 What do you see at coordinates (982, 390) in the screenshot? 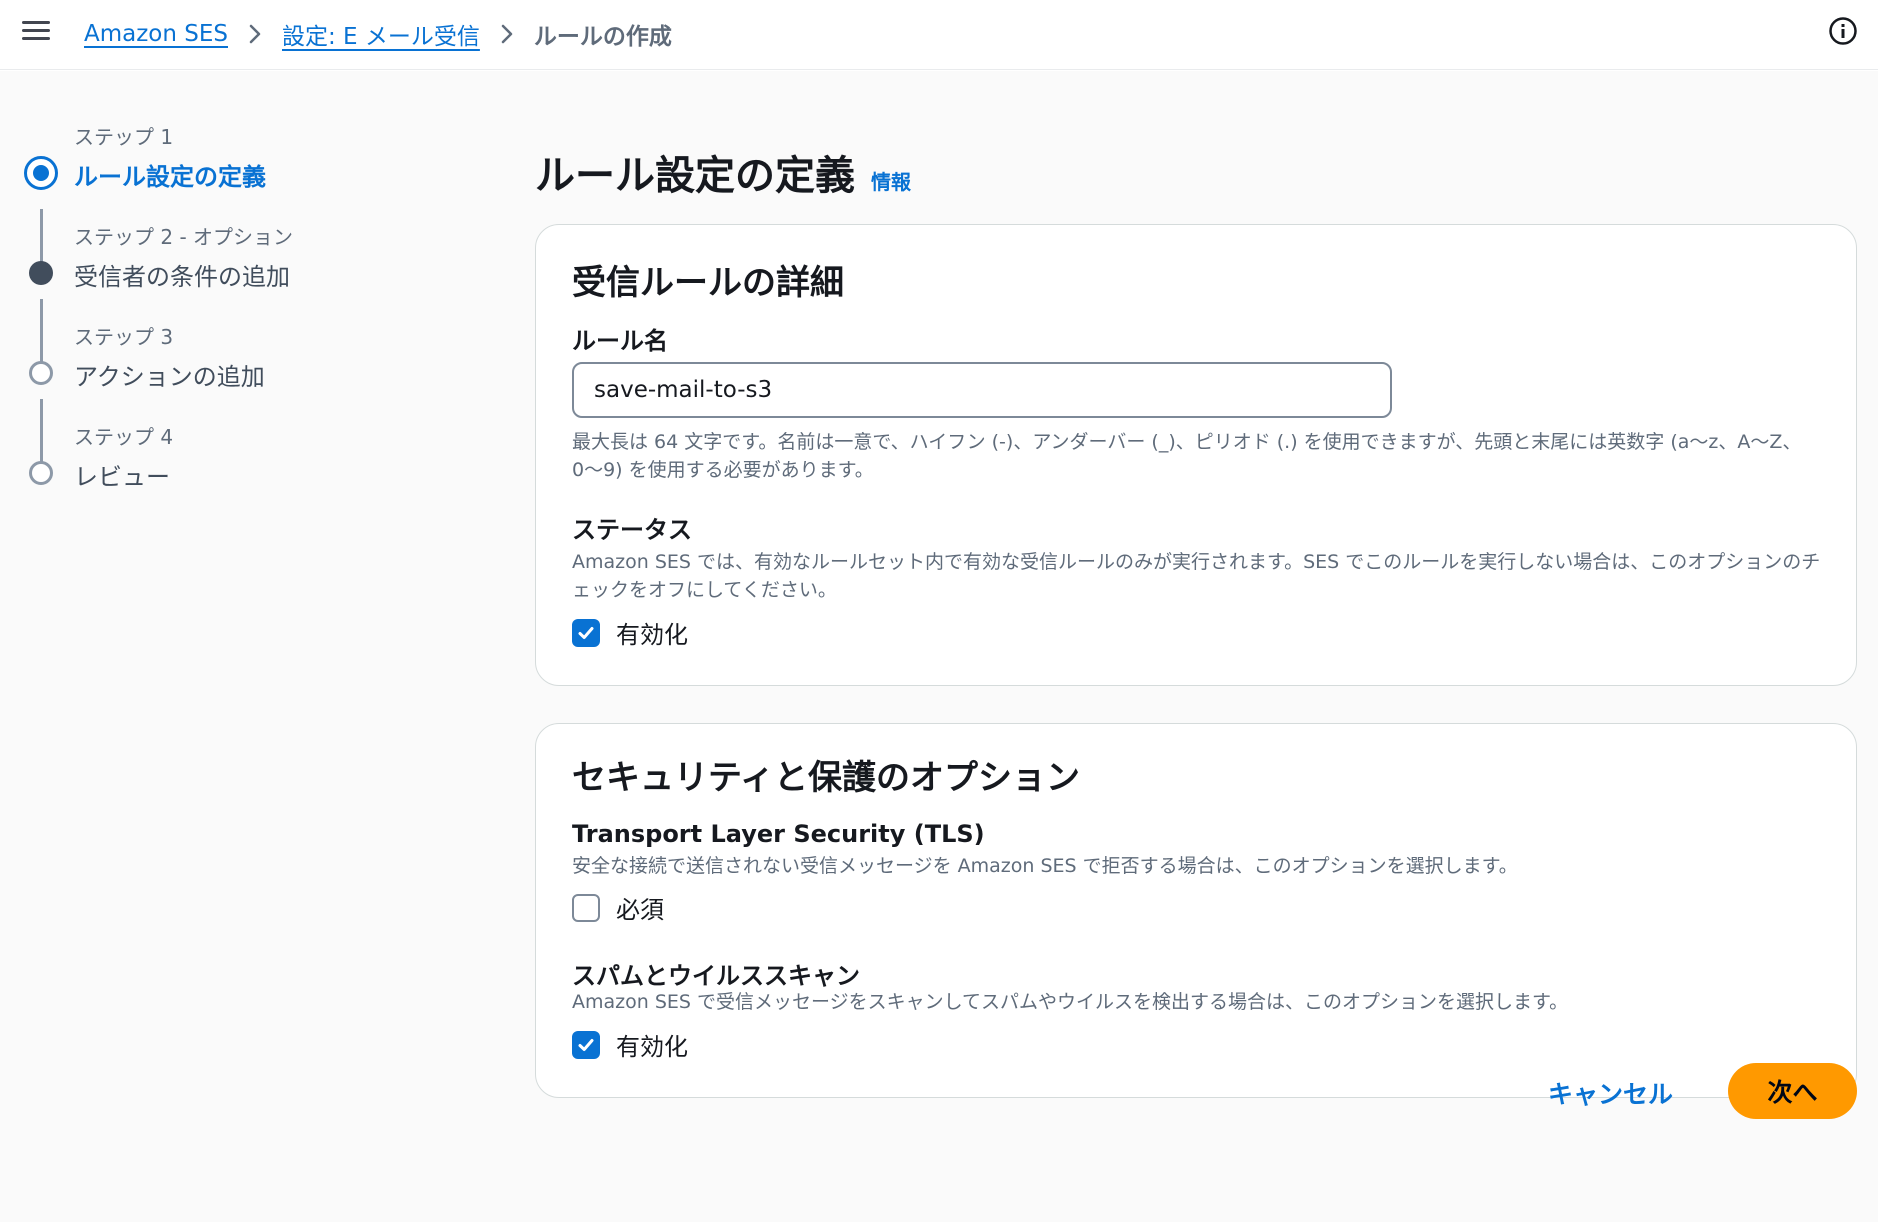
I see `rule-name-input` at bounding box center [982, 390].